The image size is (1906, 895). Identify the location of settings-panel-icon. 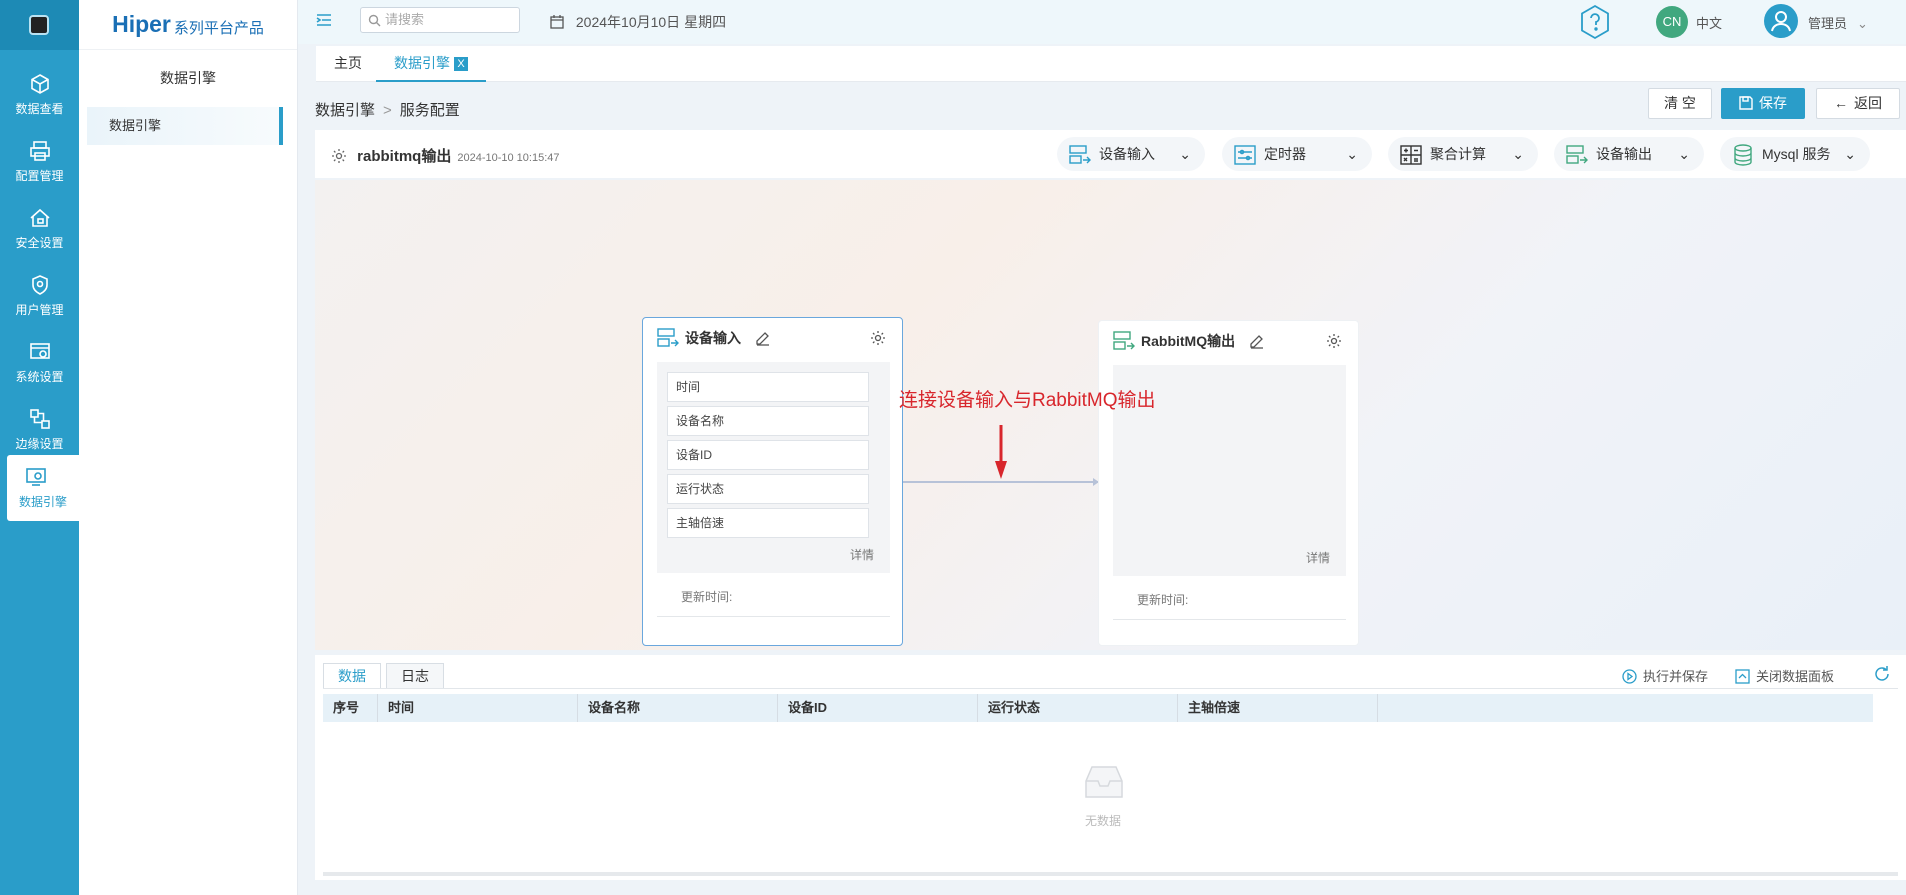
(39, 351).